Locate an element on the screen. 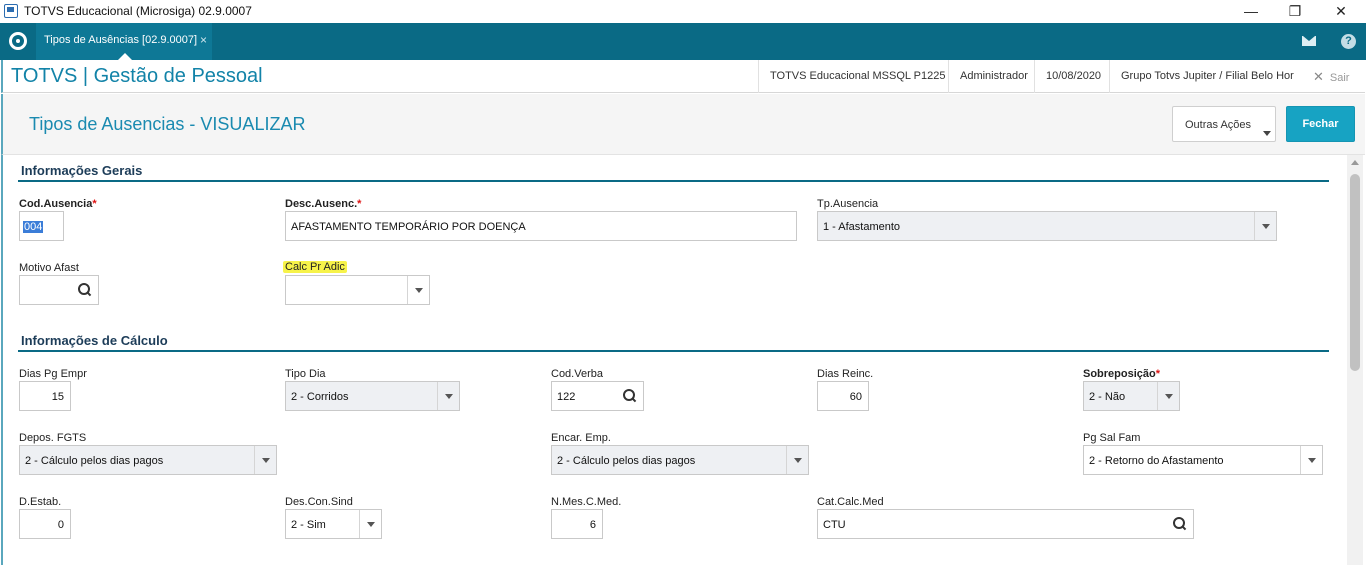 This screenshot has width=1366, height=565. mail-icon is located at coordinates (1309, 41).